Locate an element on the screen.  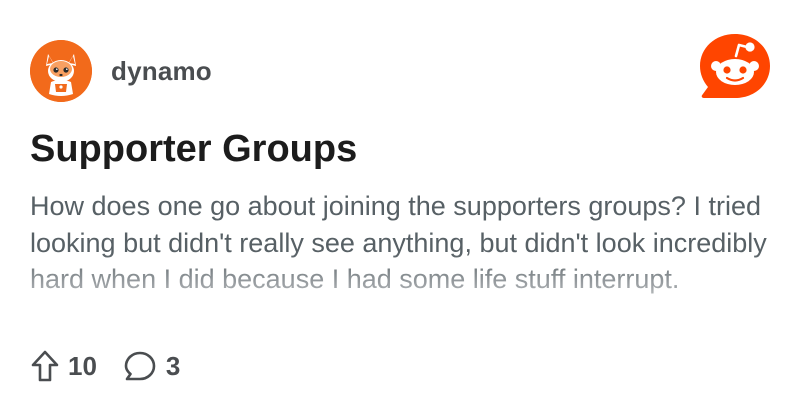
comment-count: 3 is located at coordinates (173, 365).